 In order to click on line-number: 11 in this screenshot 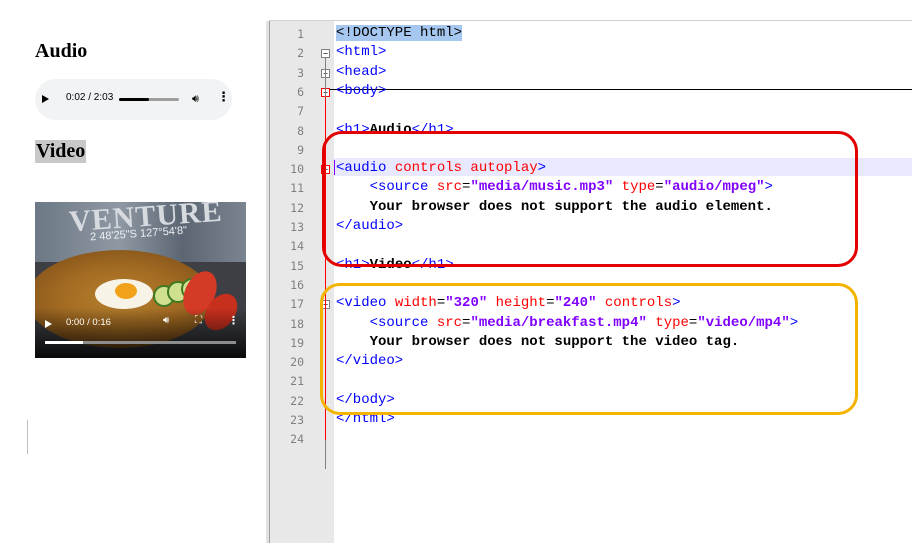, I will do `click(297, 188)`.